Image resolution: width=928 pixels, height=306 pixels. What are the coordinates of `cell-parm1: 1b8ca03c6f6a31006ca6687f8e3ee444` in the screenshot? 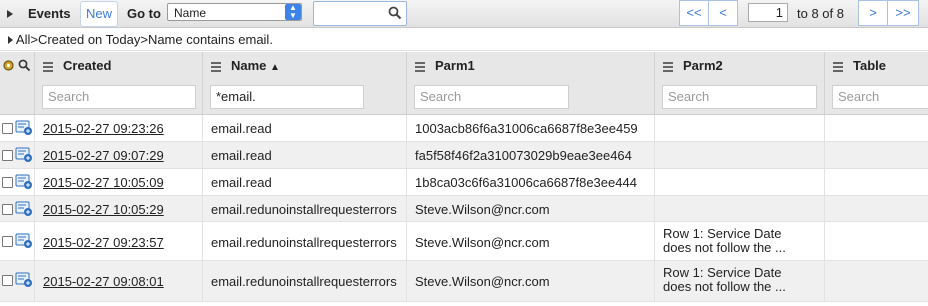 It's located at (530, 182).